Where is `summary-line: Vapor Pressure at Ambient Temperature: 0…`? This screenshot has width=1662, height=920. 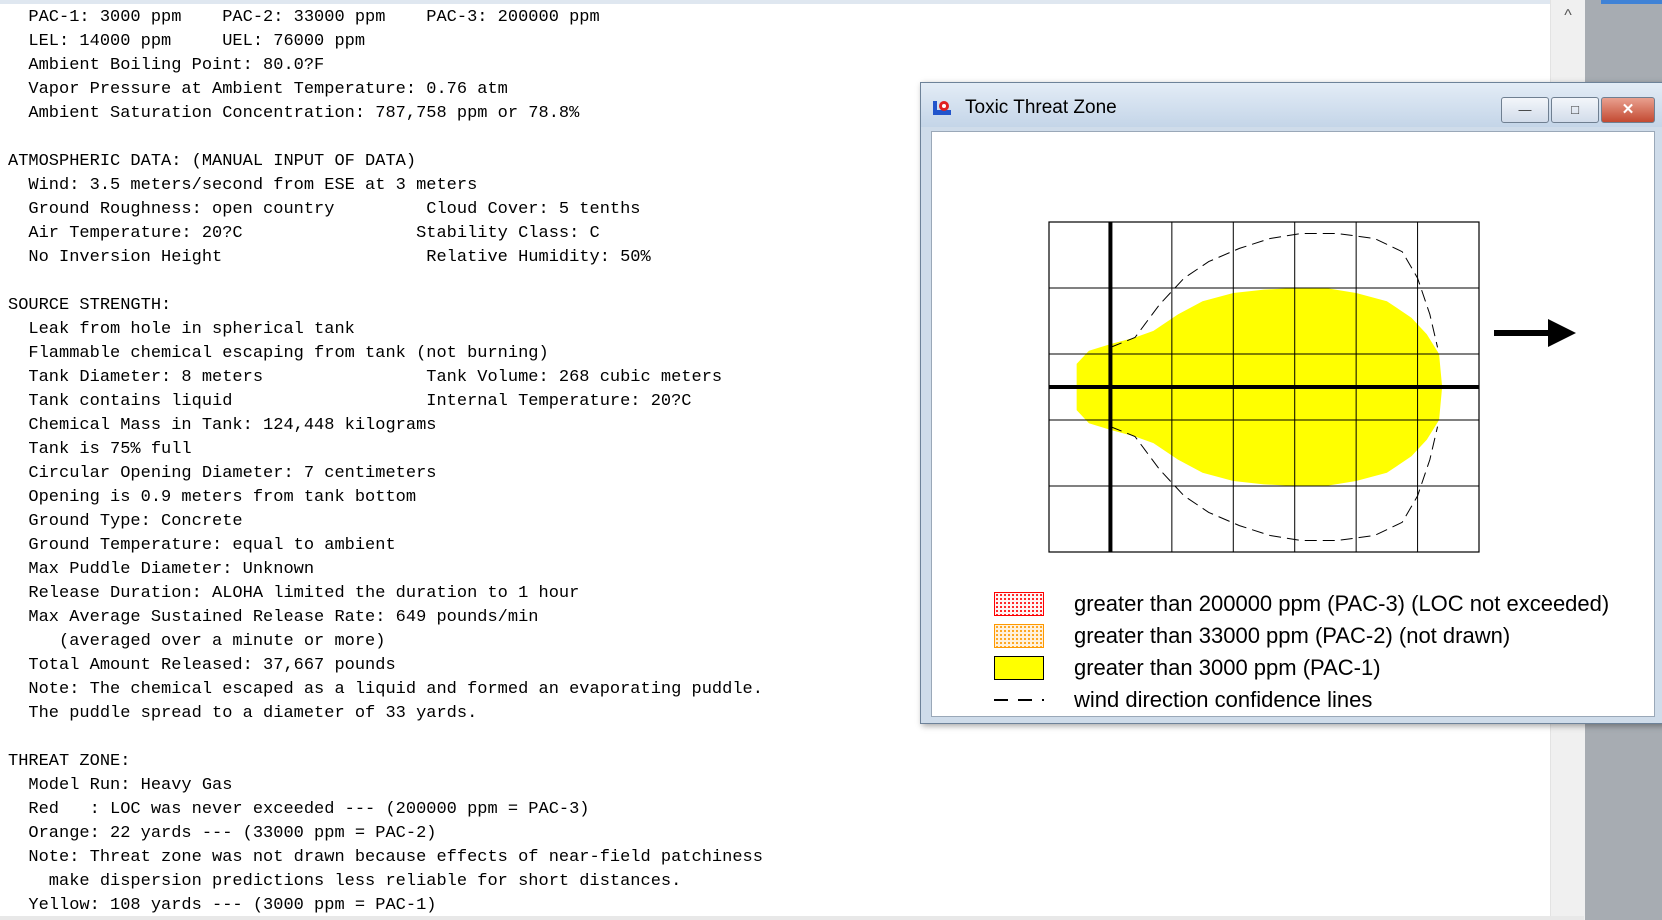
summary-line: Vapor Pressure at Ambient Temperature: 0… is located at coordinates (258, 89).